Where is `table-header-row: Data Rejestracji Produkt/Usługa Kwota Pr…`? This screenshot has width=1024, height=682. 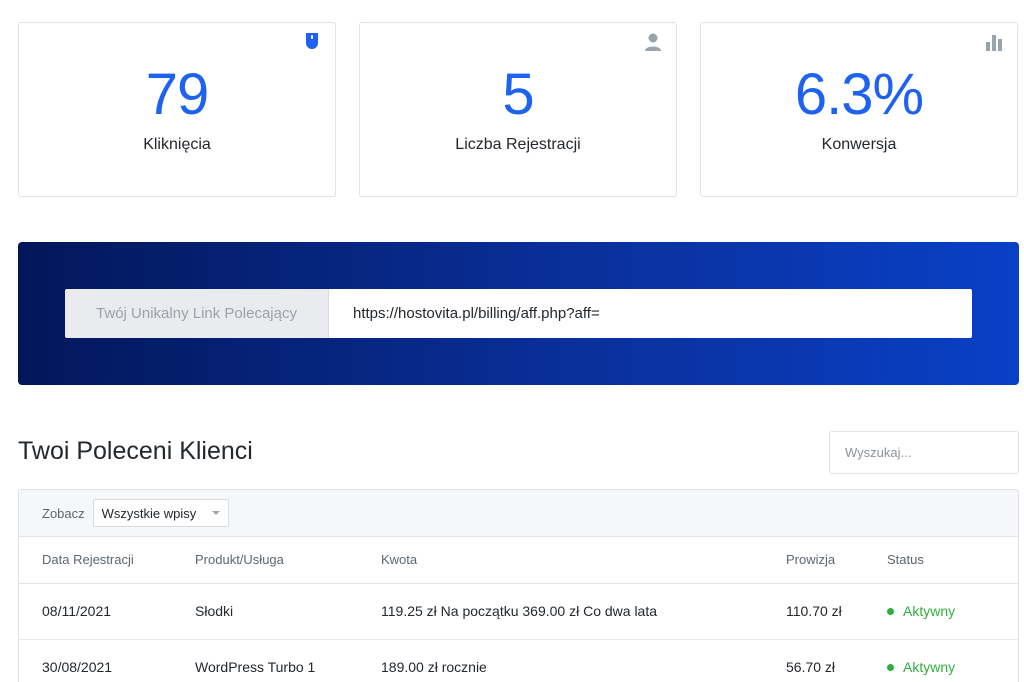
table-header-row: Data Rejestracji Produkt/Usługa Kwota Pr… is located at coordinates (518, 560).